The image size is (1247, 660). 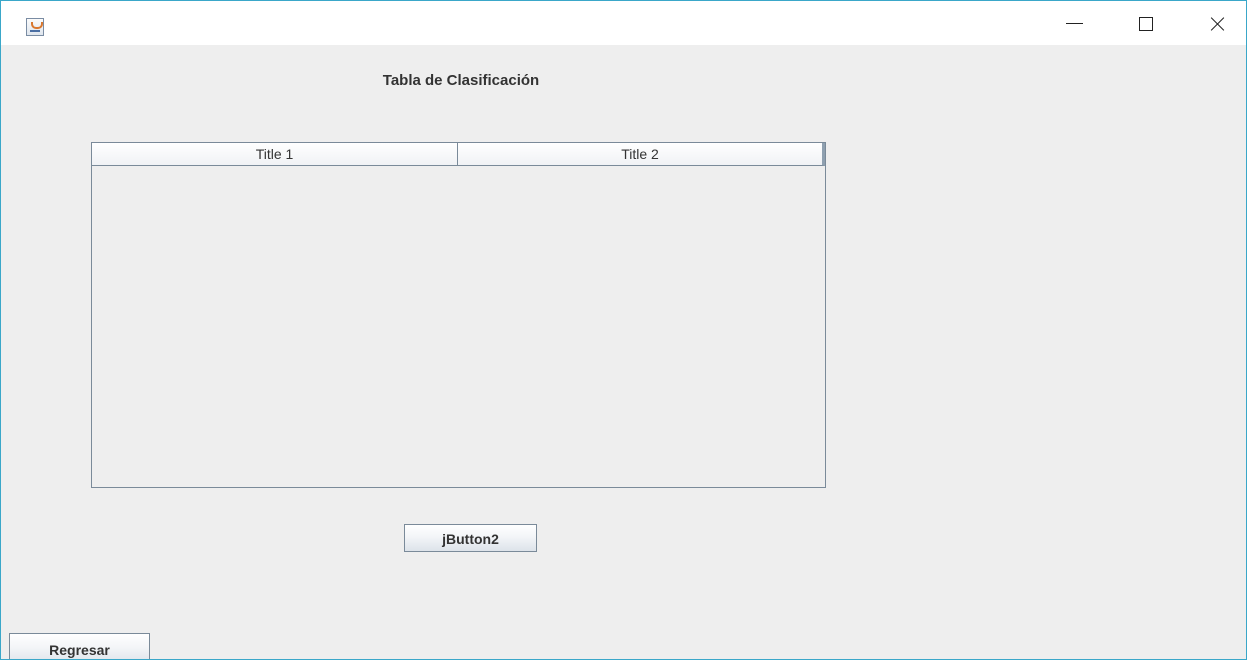 I want to click on page-title: Tabla de Clasificación, so click(x=461, y=80).